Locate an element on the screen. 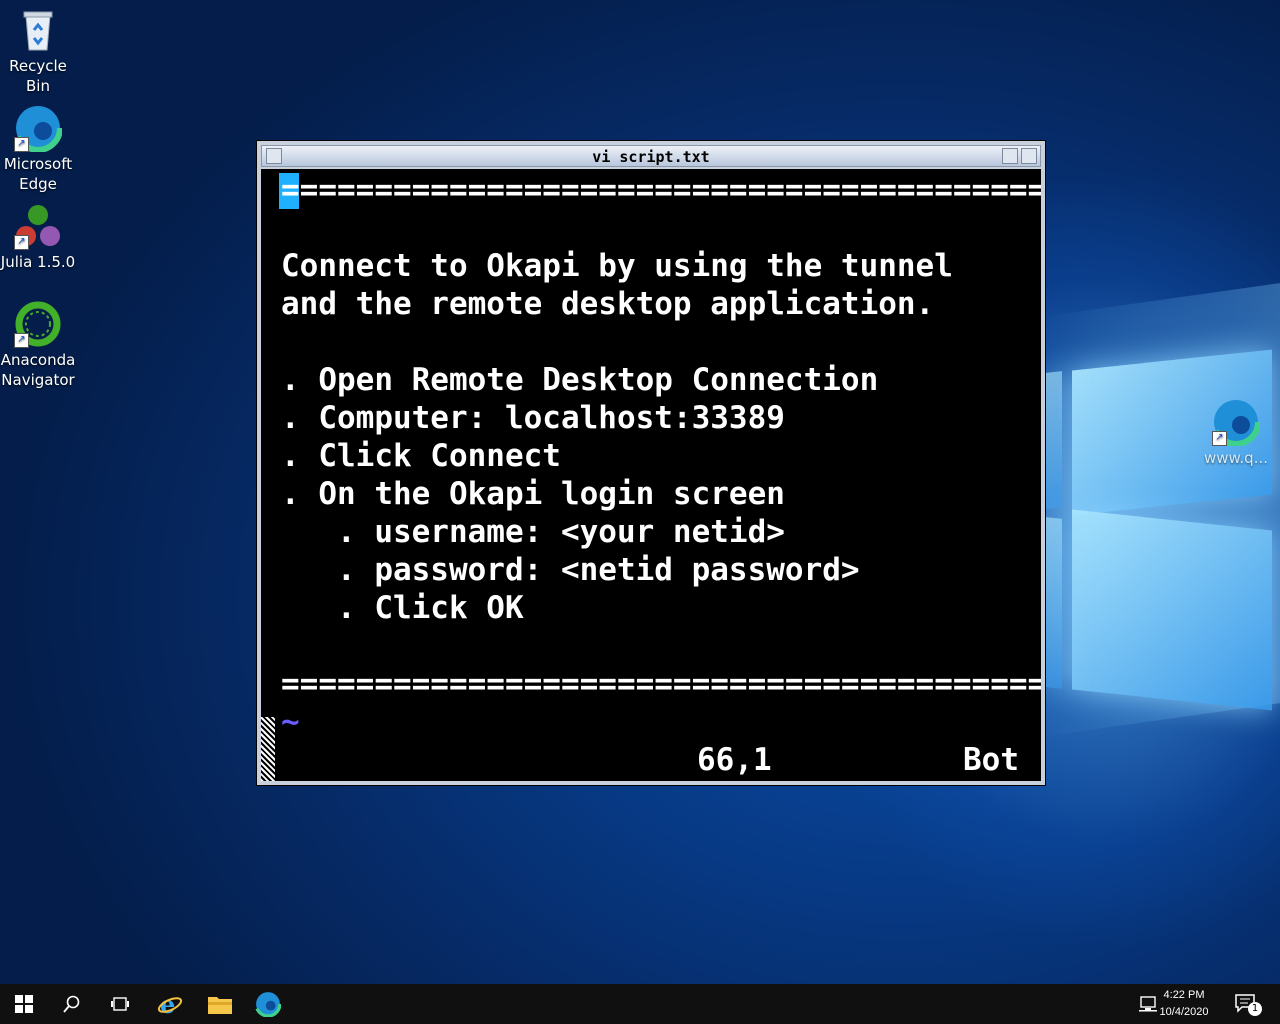  title-bar: vi script.txt is located at coordinates (651, 156).